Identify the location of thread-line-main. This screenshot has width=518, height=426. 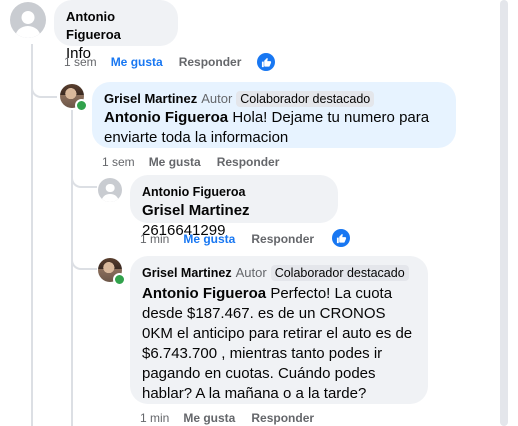
(32, 235).